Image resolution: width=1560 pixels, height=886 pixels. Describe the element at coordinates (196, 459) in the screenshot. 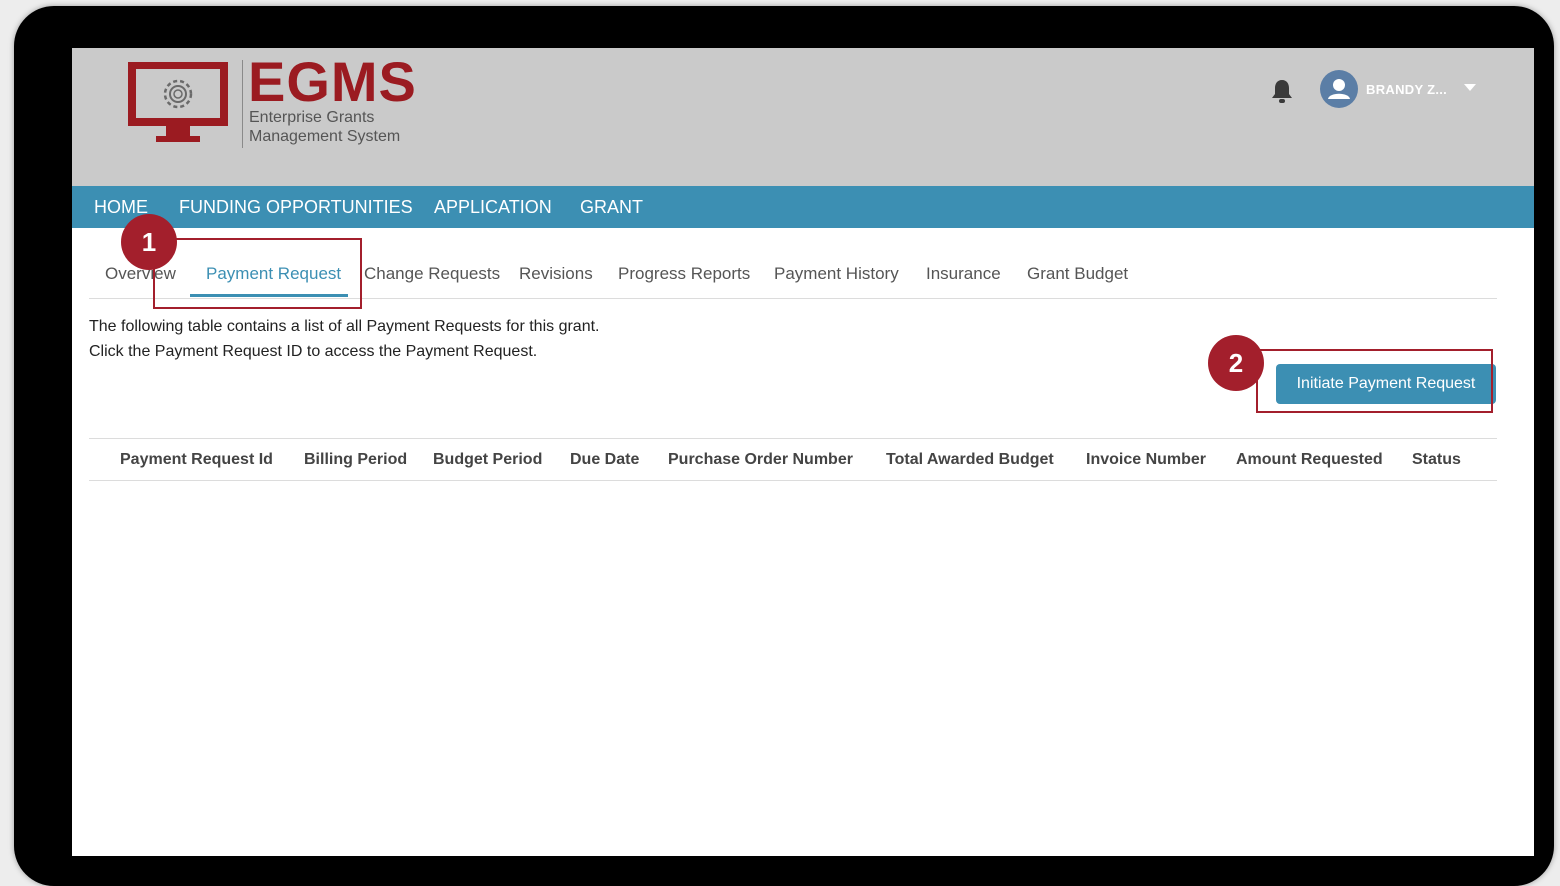

I see `column-header-payment-request-id: Payment Request Id` at that location.